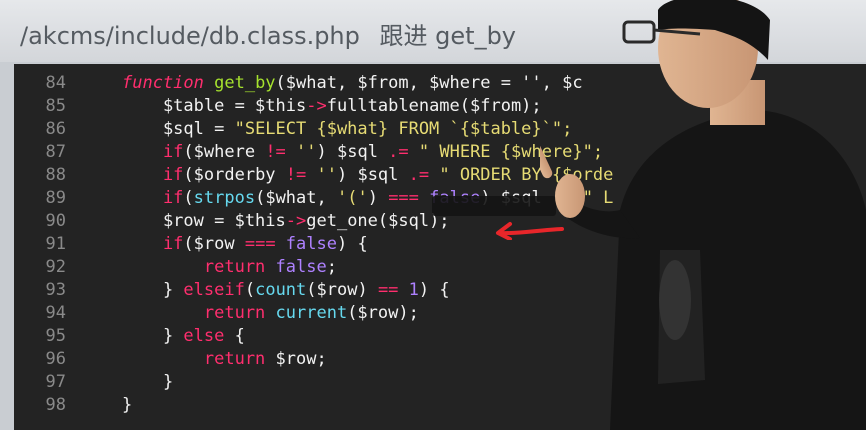 The image size is (866, 430). I want to click on code-token: 1, so click(408, 290).